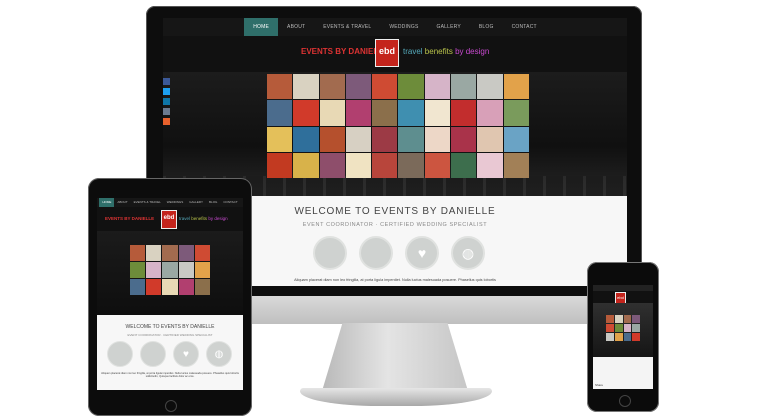 Image resolution: width=764 pixels, height=420 pixels. I want to click on email-icon, so click(166, 111).